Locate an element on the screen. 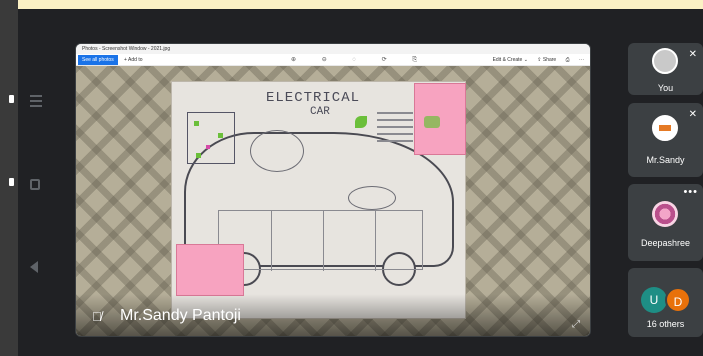  back-icon is located at coordinates (34, 267).